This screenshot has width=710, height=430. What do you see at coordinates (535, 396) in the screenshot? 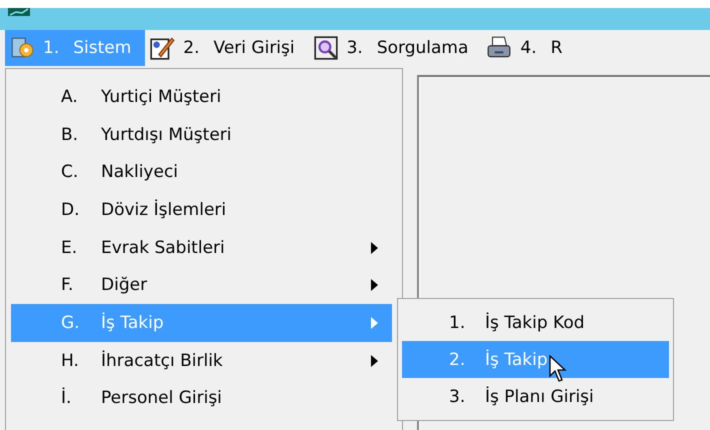
I see `menu-item: 3. İş Planı Girişi` at bounding box center [535, 396].